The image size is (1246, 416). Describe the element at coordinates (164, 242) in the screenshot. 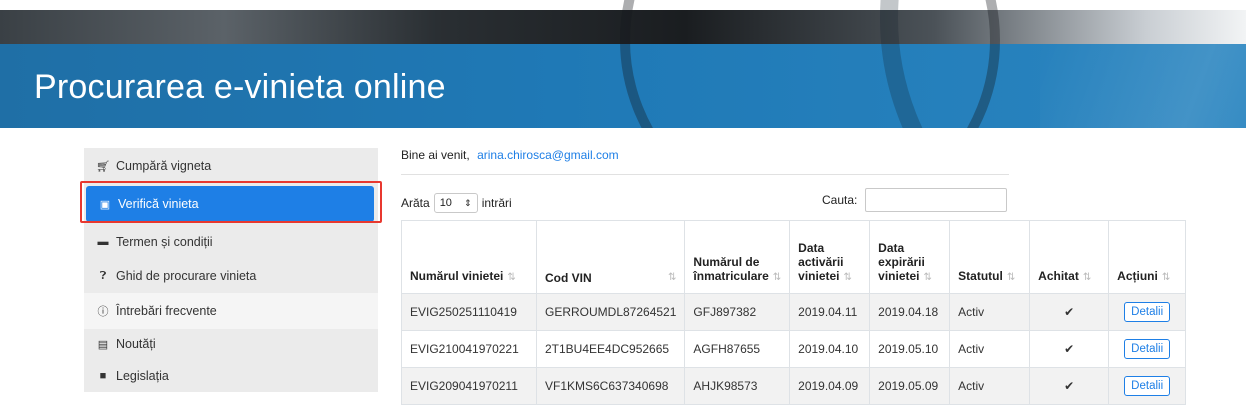

I see `sidebar-item-label: Termen și condiții` at that location.